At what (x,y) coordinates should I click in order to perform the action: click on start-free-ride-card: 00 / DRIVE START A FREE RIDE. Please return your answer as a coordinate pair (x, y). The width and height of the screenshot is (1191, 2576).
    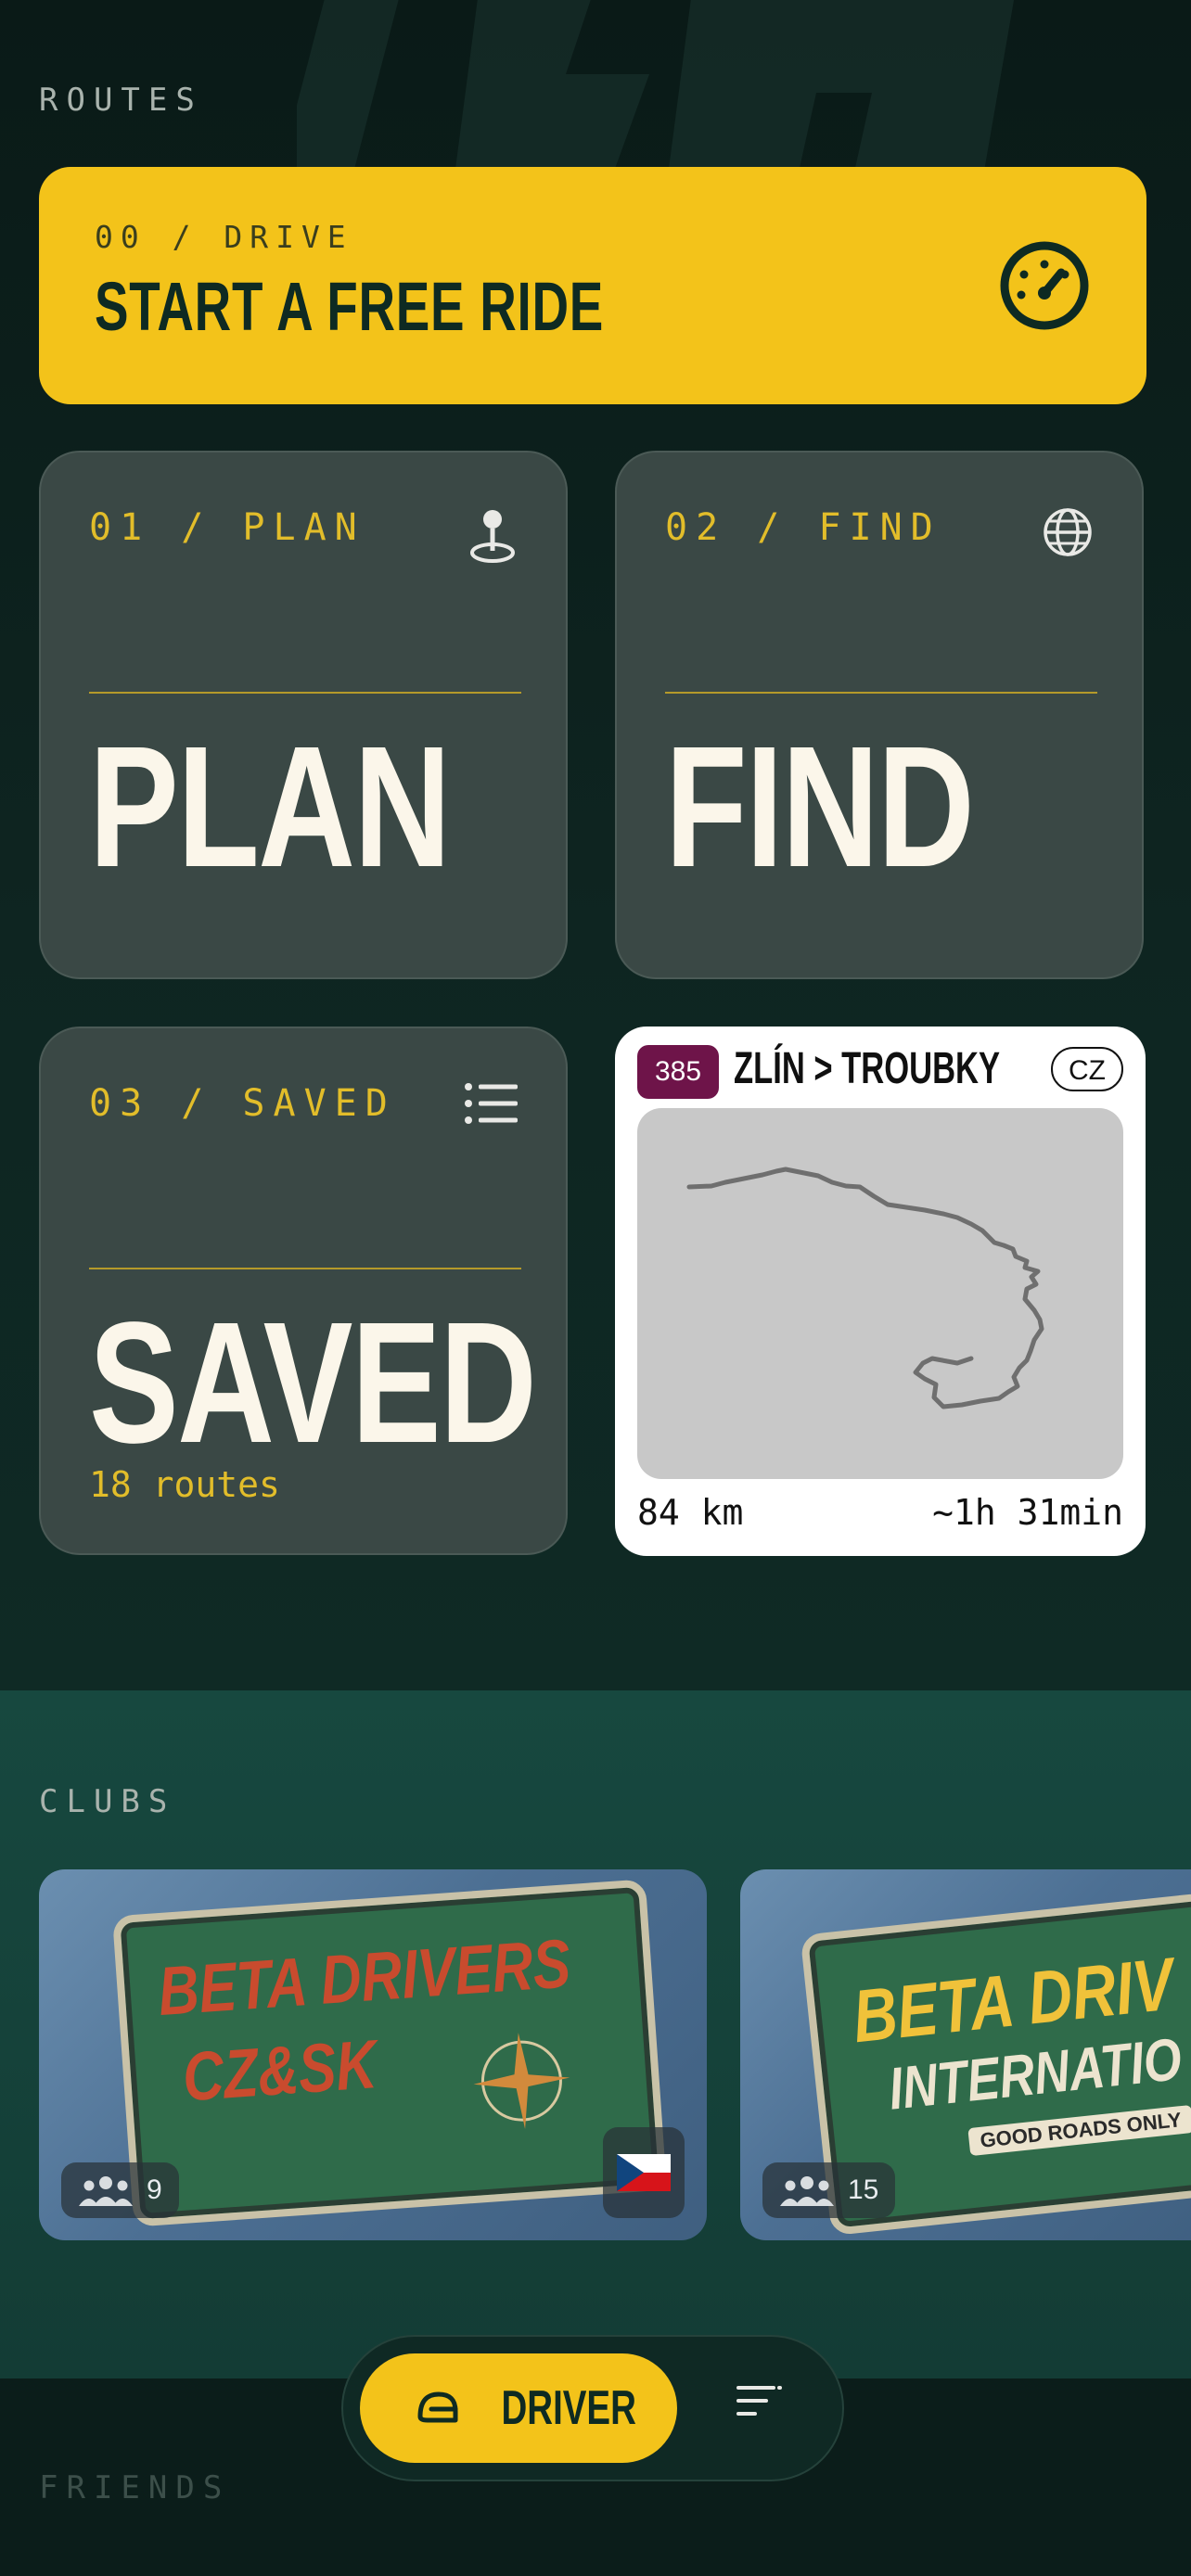
    Looking at the image, I should click on (592, 286).